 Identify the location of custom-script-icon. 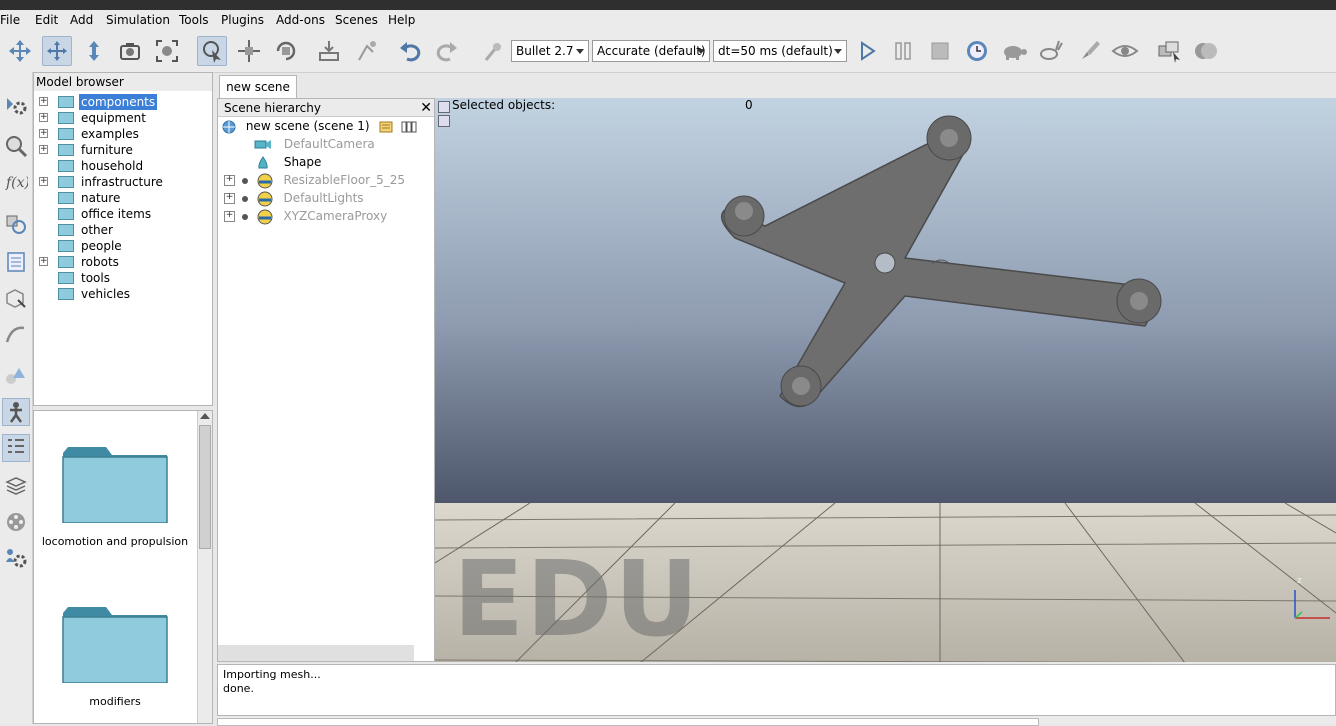
(409, 127).